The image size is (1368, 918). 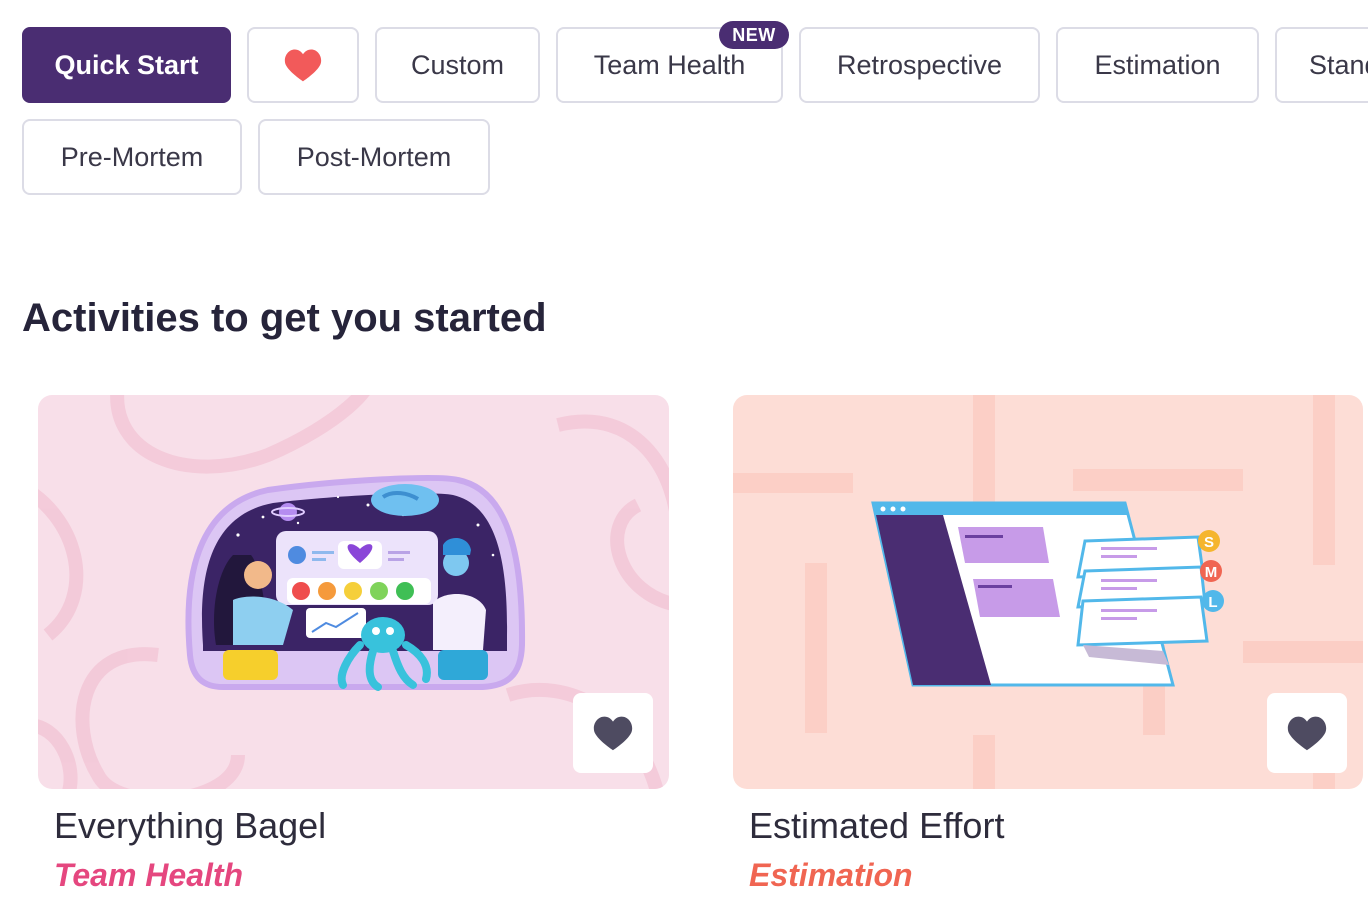 What do you see at coordinates (1209, 542) in the screenshot?
I see `size-badge-s: S` at bounding box center [1209, 542].